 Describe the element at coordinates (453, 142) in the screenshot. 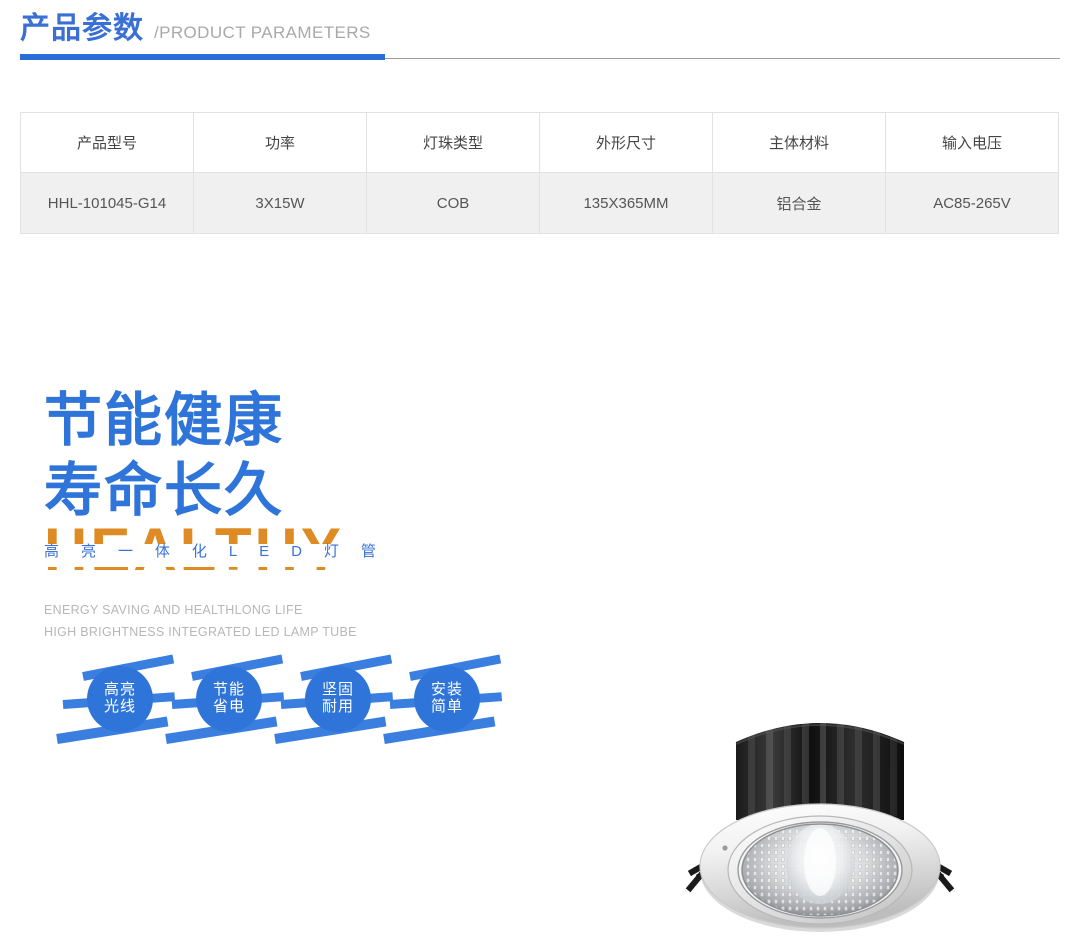

I see `column-header-led-type: 灯珠类型` at that location.